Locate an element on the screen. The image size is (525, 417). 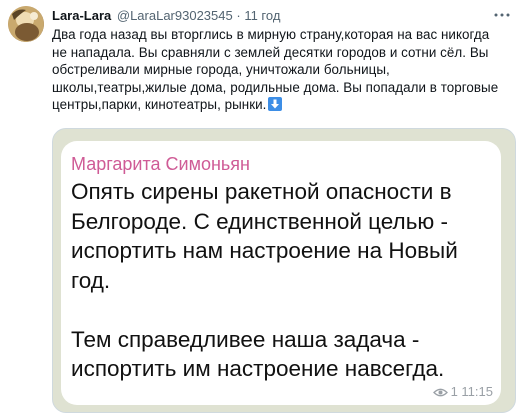
more-options-icon is located at coordinates (502, 15).